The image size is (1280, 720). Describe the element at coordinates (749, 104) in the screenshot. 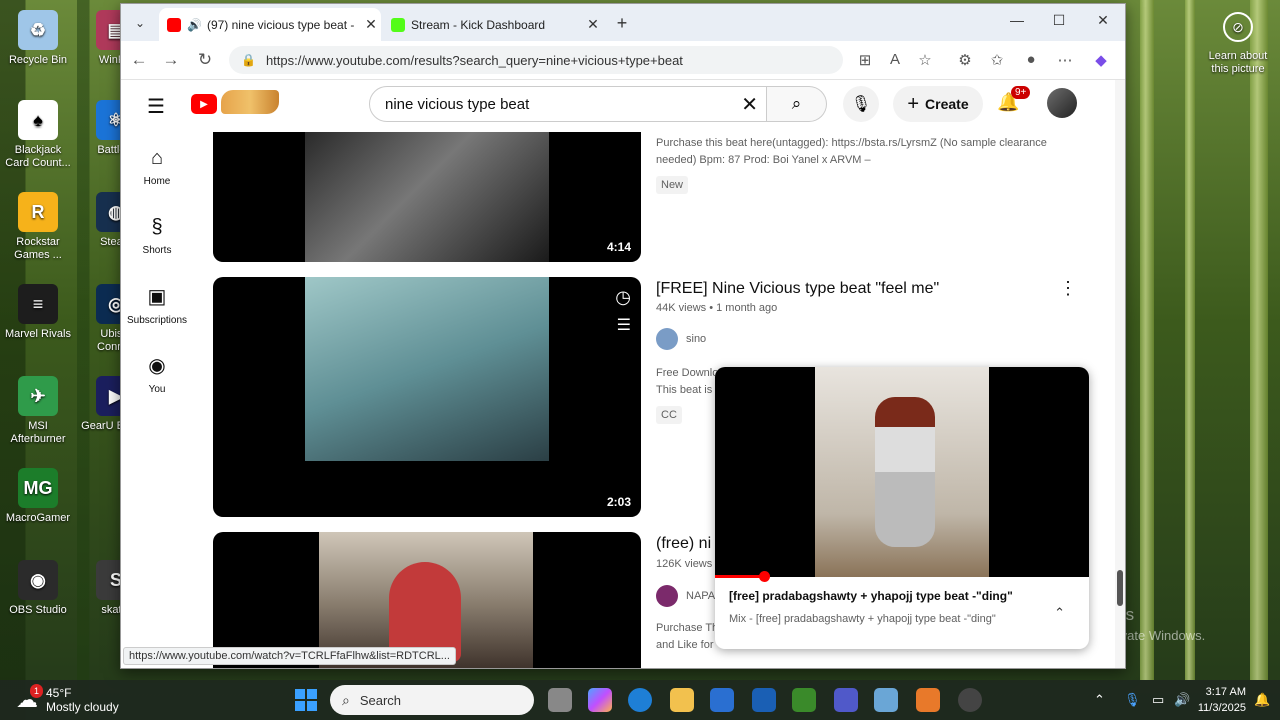

I see `clear-search-icon: ✕` at that location.